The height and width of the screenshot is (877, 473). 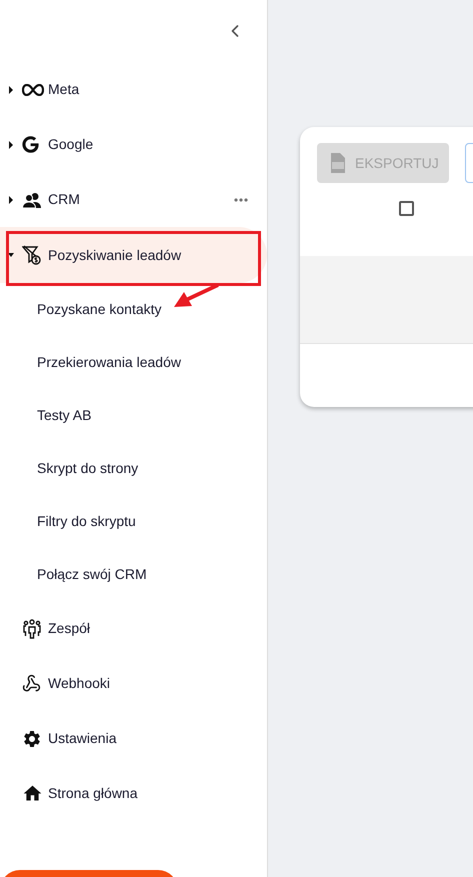 What do you see at coordinates (79, 683) in the screenshot?
I see `sidebar-item-label: Webhooki` at bounding box center [79, 683].